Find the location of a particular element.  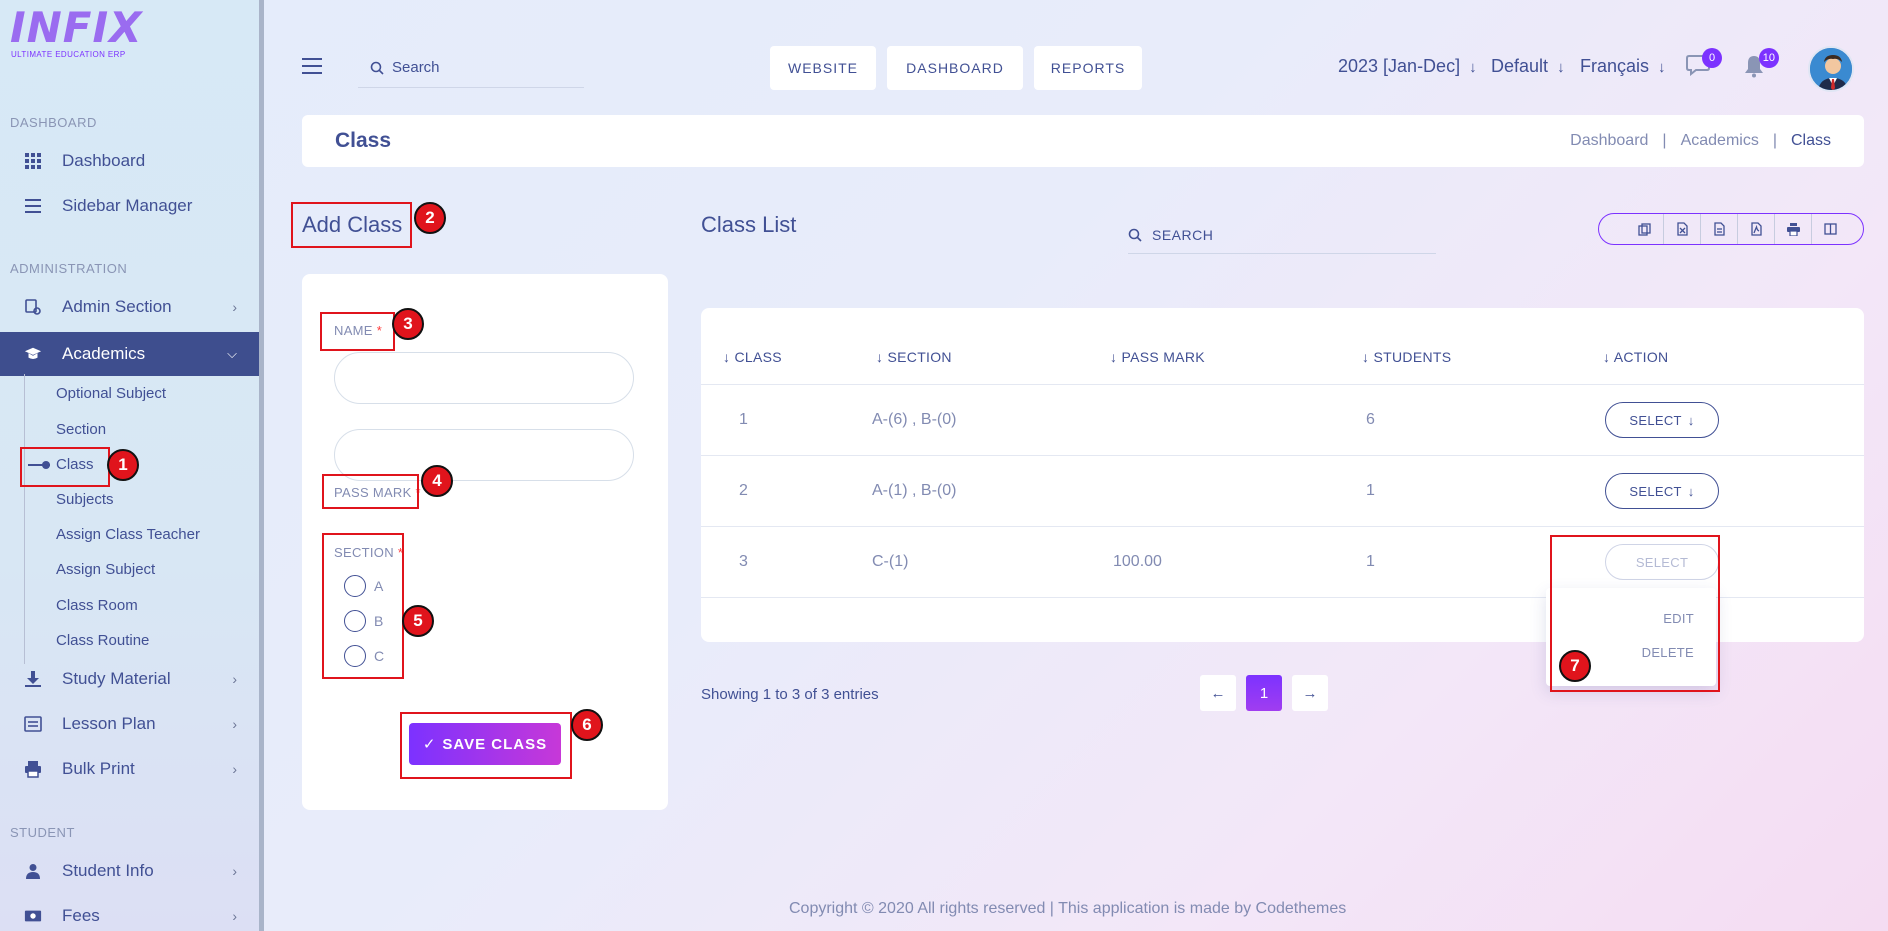

submenu-item-section: Section is located at coordinates (81, 429).